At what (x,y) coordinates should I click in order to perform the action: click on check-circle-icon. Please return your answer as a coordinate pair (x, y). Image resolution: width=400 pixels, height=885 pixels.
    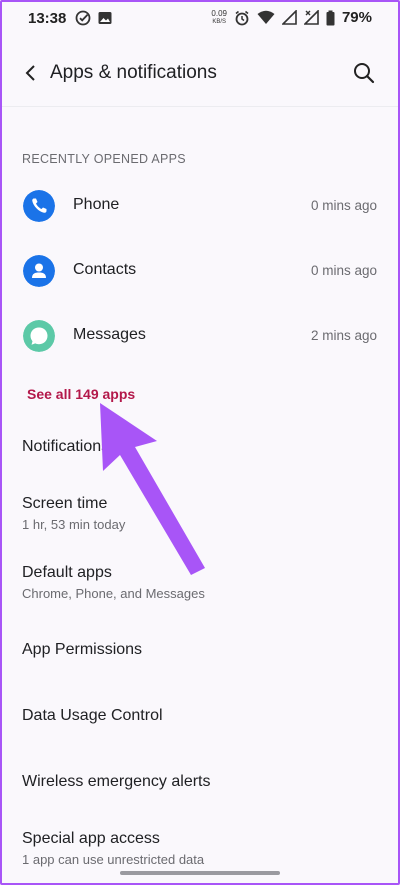
    Looking at the image, I should click on (83, 18).